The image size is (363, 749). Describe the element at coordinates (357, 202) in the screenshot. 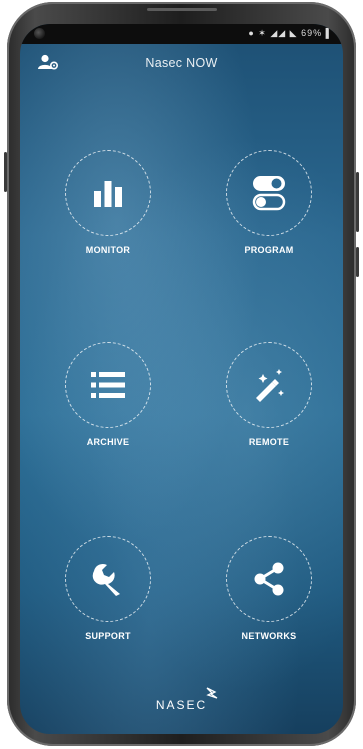

I see `side-button-right-volume` at that location.